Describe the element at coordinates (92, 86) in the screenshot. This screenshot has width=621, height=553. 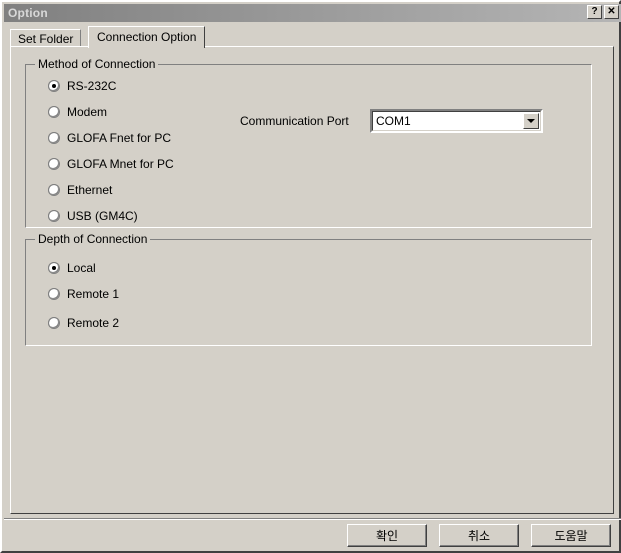
I see `radio-rs232c-label: RS-232C` at that location.